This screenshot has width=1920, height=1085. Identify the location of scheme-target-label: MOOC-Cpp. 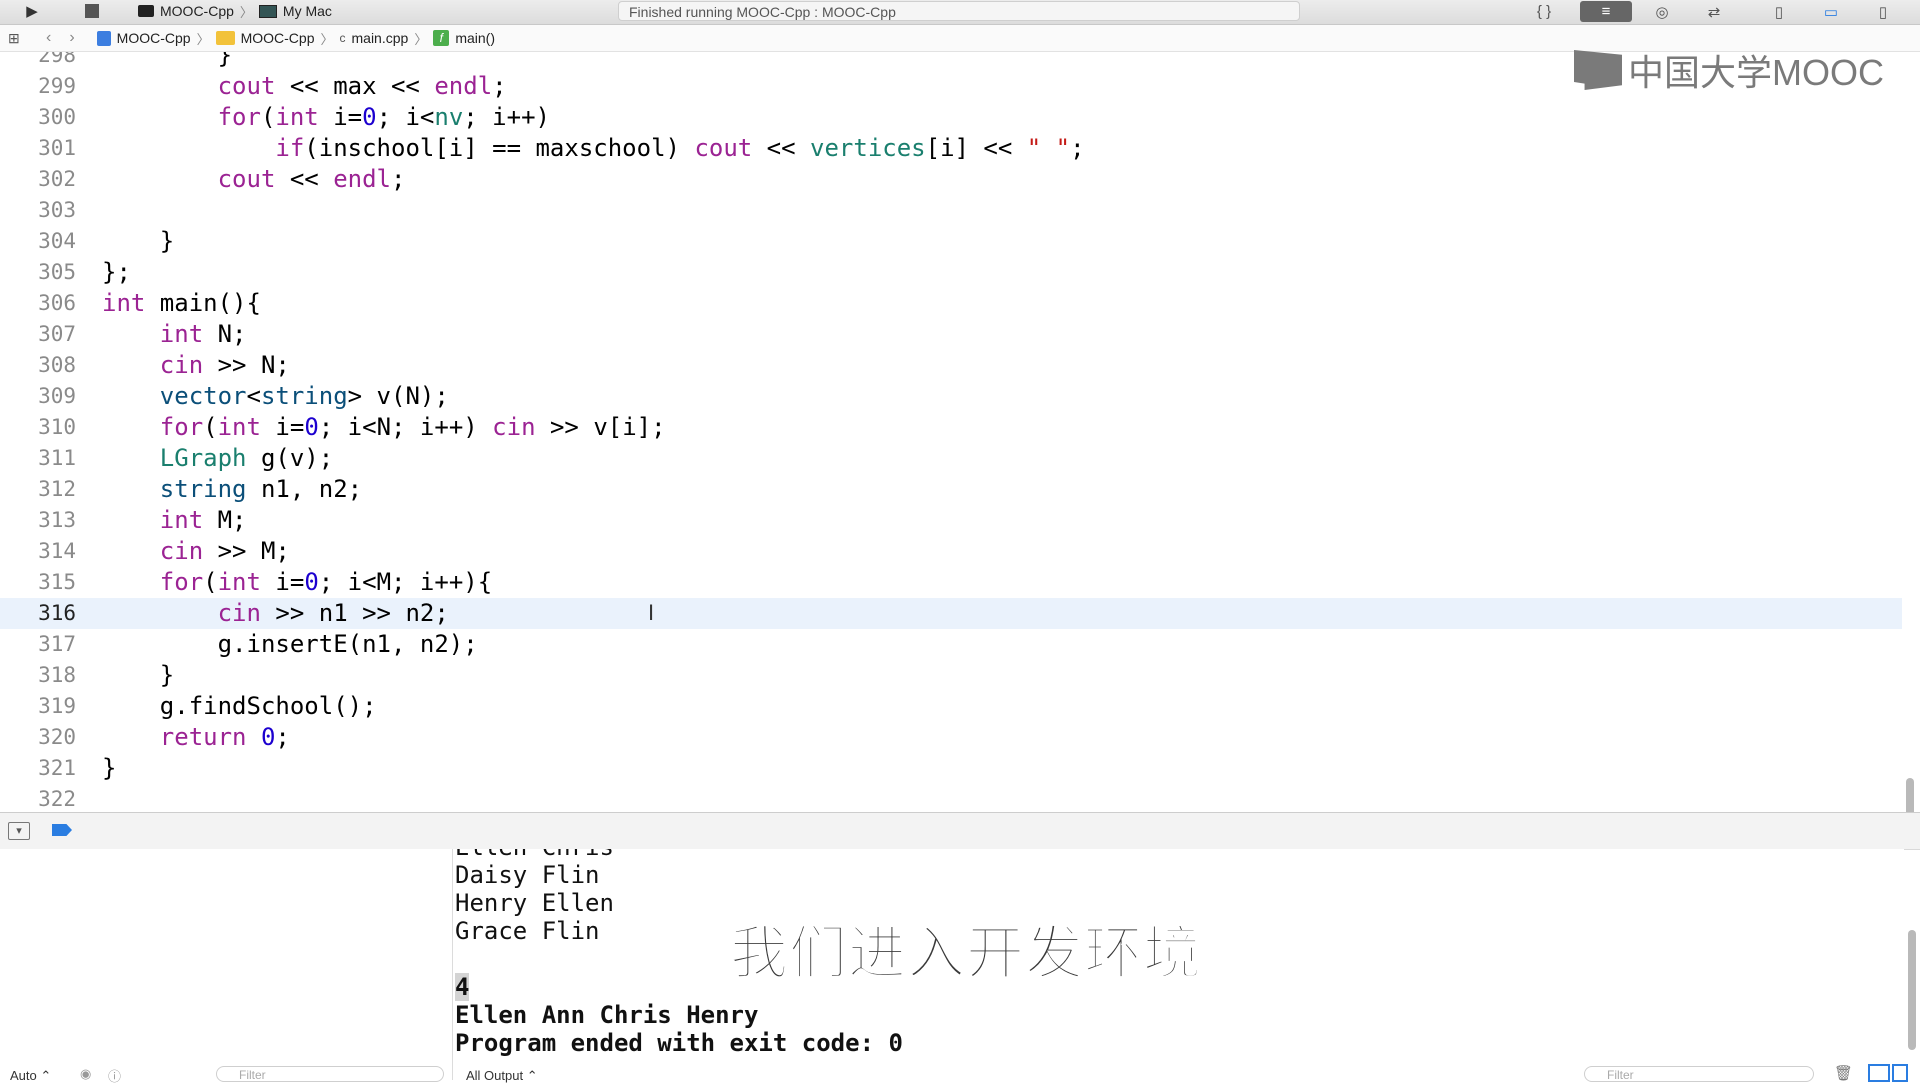
(197, 11).